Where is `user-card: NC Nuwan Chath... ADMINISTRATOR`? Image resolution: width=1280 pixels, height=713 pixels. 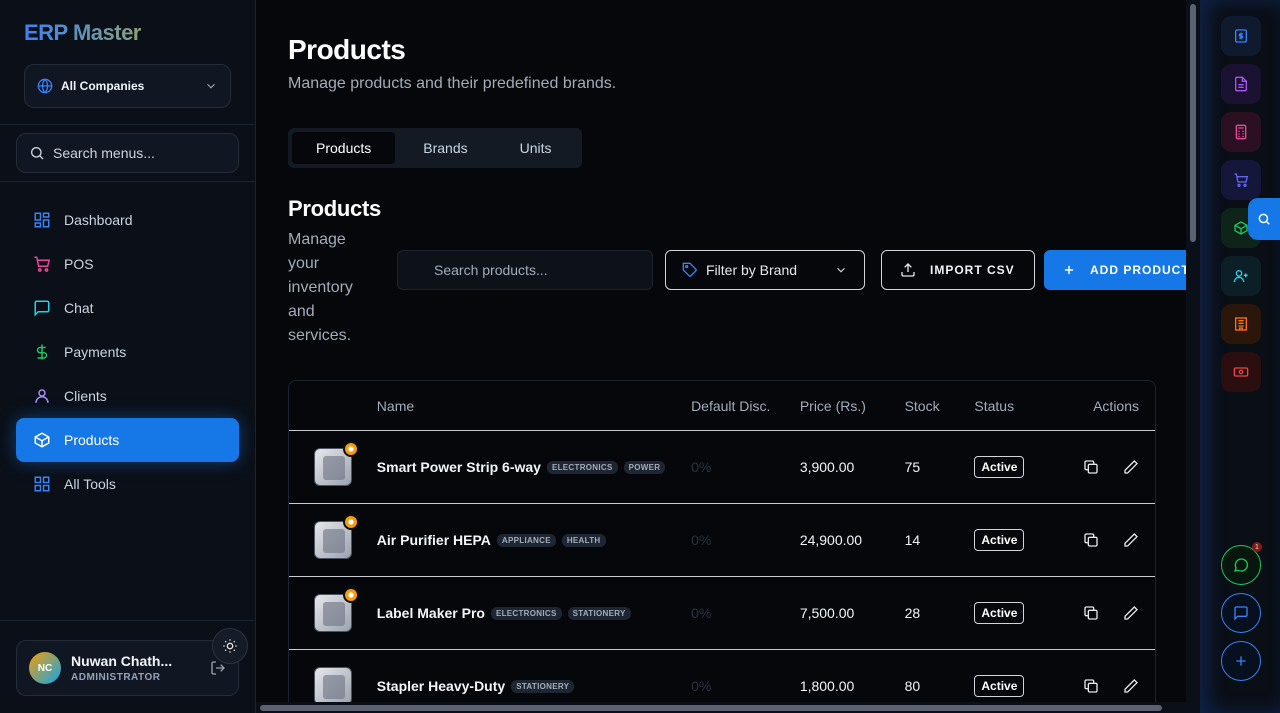
user-card: NC Nuwan Chath... ADMINISTRATOR is located at coordinates (127, 668).